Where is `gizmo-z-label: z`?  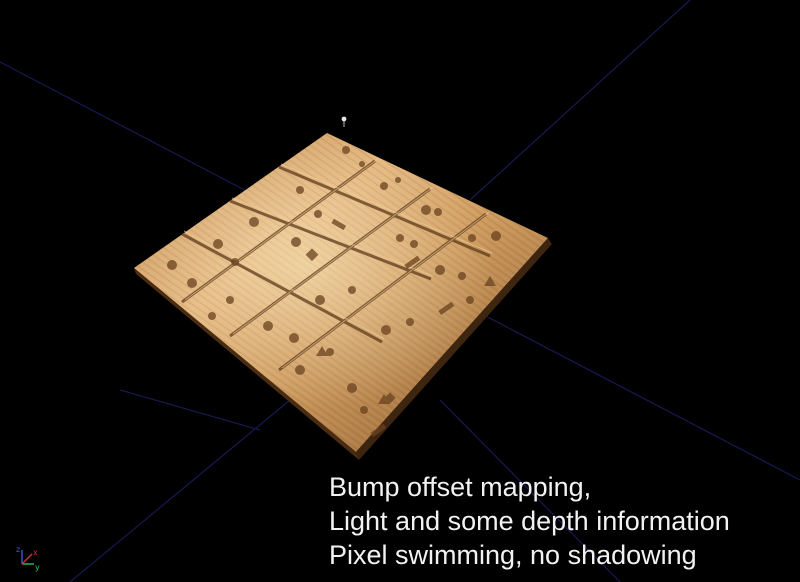 gizmo-z-label: z is located at coordinates (18, 549).